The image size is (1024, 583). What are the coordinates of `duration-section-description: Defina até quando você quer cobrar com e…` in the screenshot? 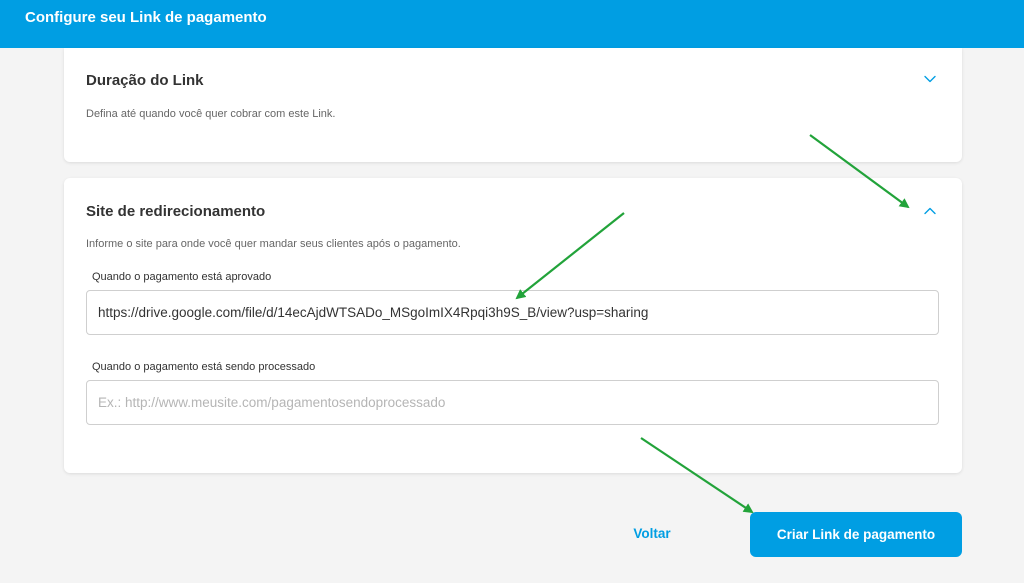 It's located at (211, 114).